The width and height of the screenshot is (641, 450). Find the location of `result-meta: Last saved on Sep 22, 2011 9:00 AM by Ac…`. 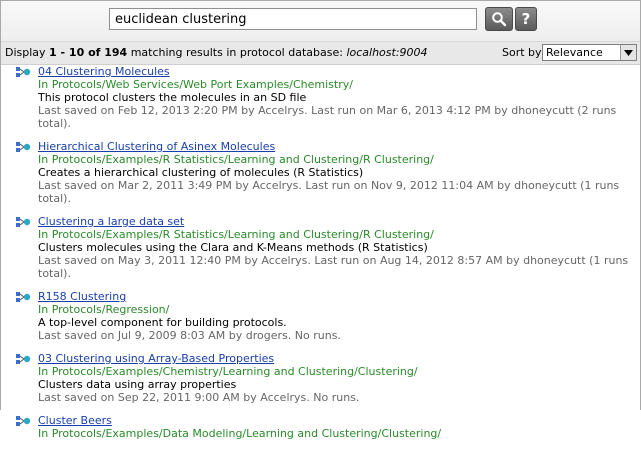

result-meta: Last saved on Sep 22, 2011 9:00 AM by Ac… is located at coordinates (199, 397).